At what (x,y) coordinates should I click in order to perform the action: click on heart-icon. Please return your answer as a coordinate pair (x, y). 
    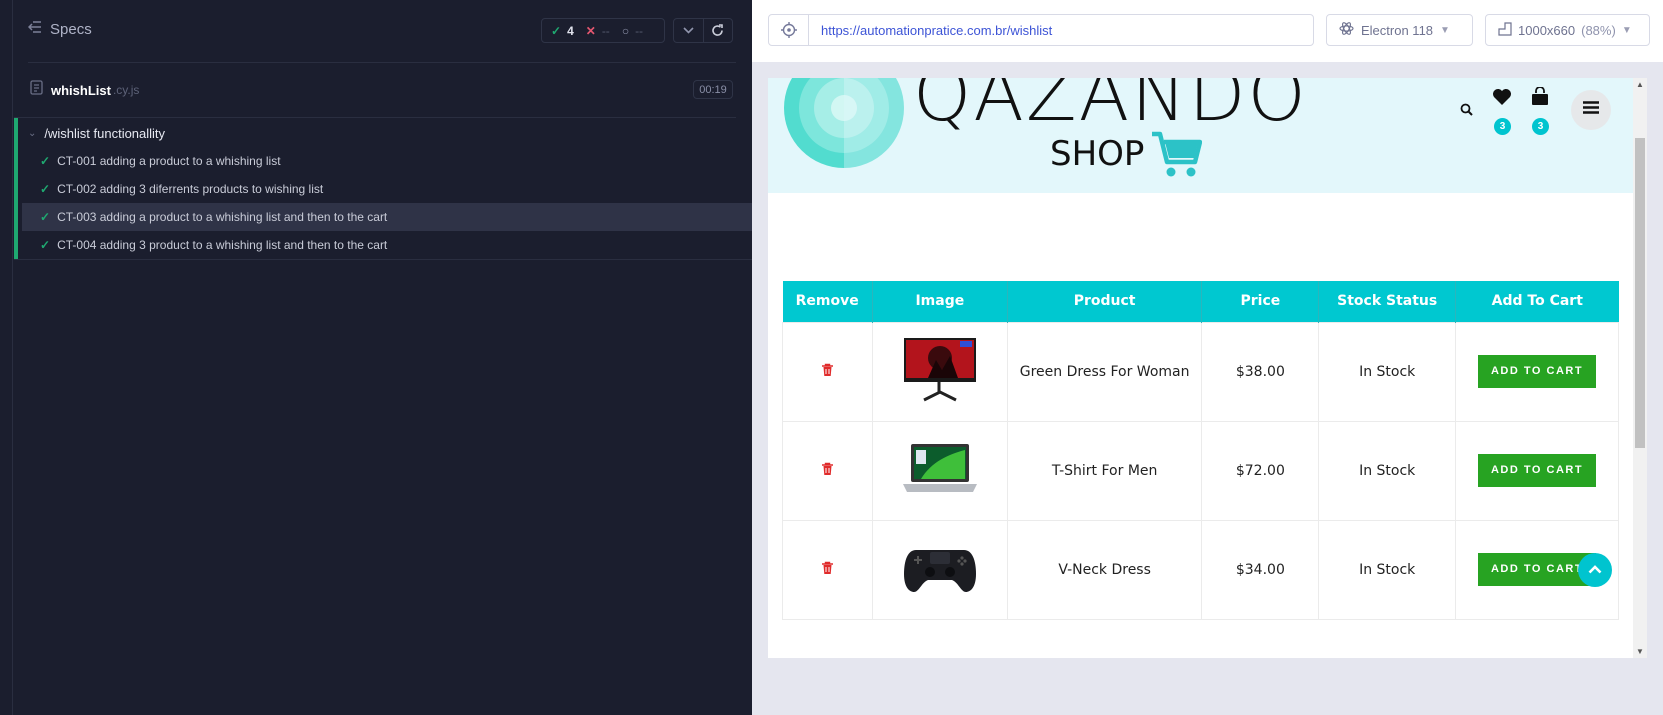
    Looking at the image, I should click on (1502, 97).